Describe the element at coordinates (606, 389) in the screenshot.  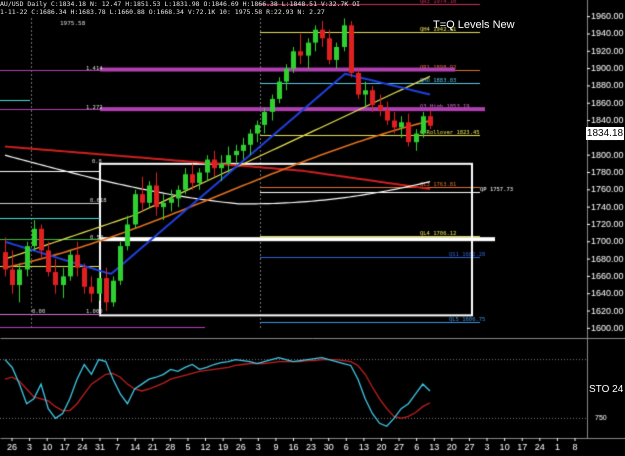
I see `oscillator-label: STO 24` at that location.